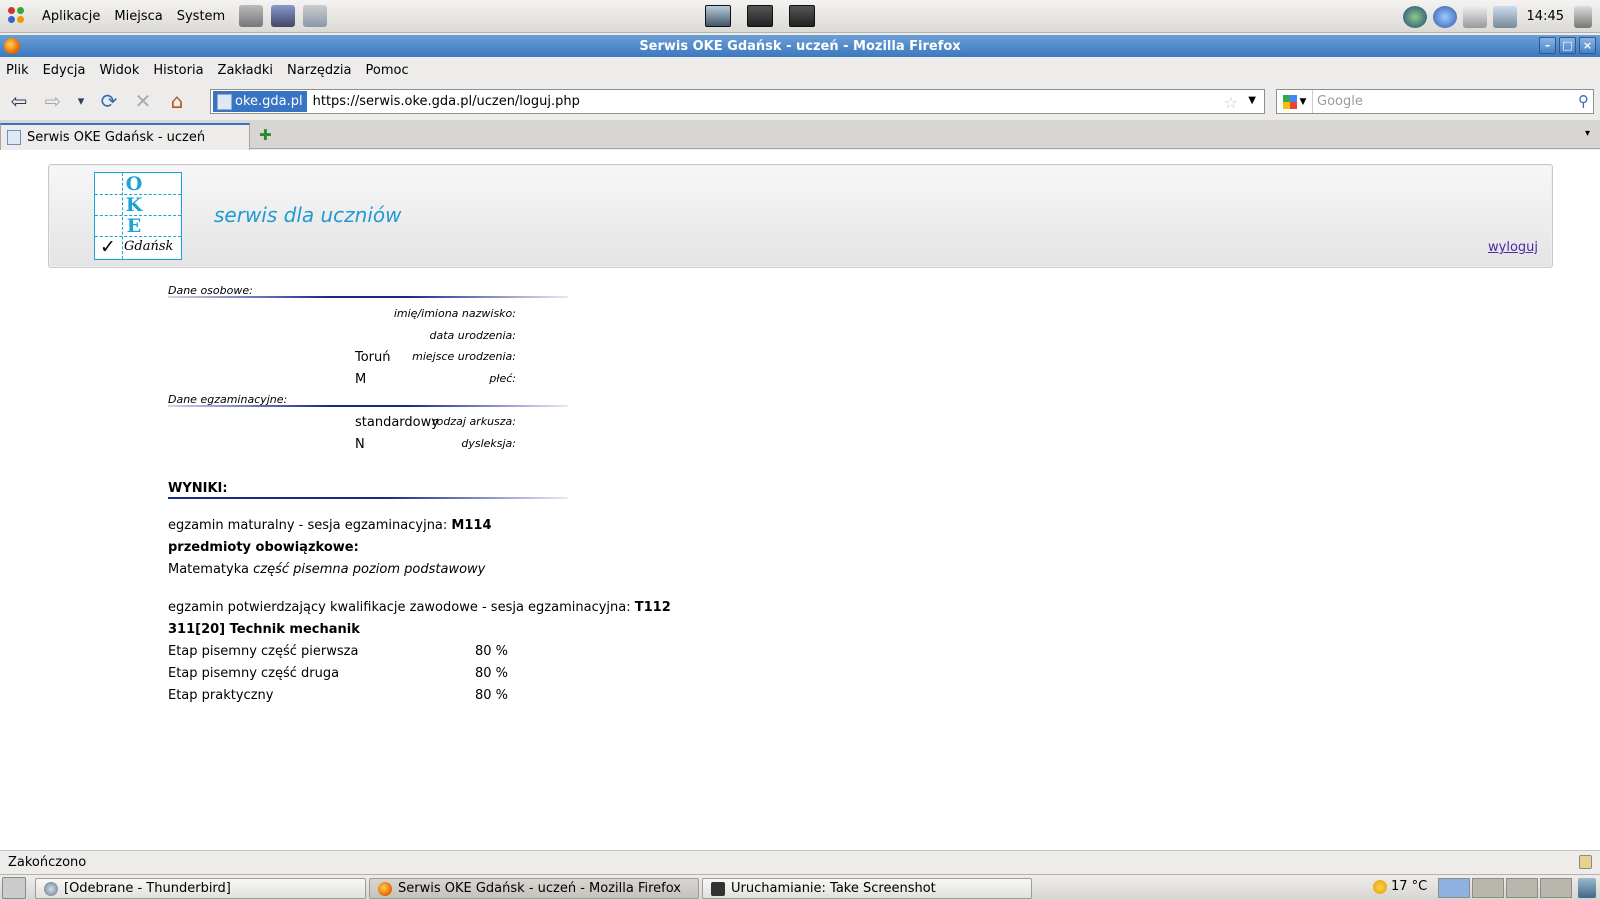  Describe the element at coordinates (198, 488) in the screenshot. I see `results-heading-text: WYNIKI:` at that location.